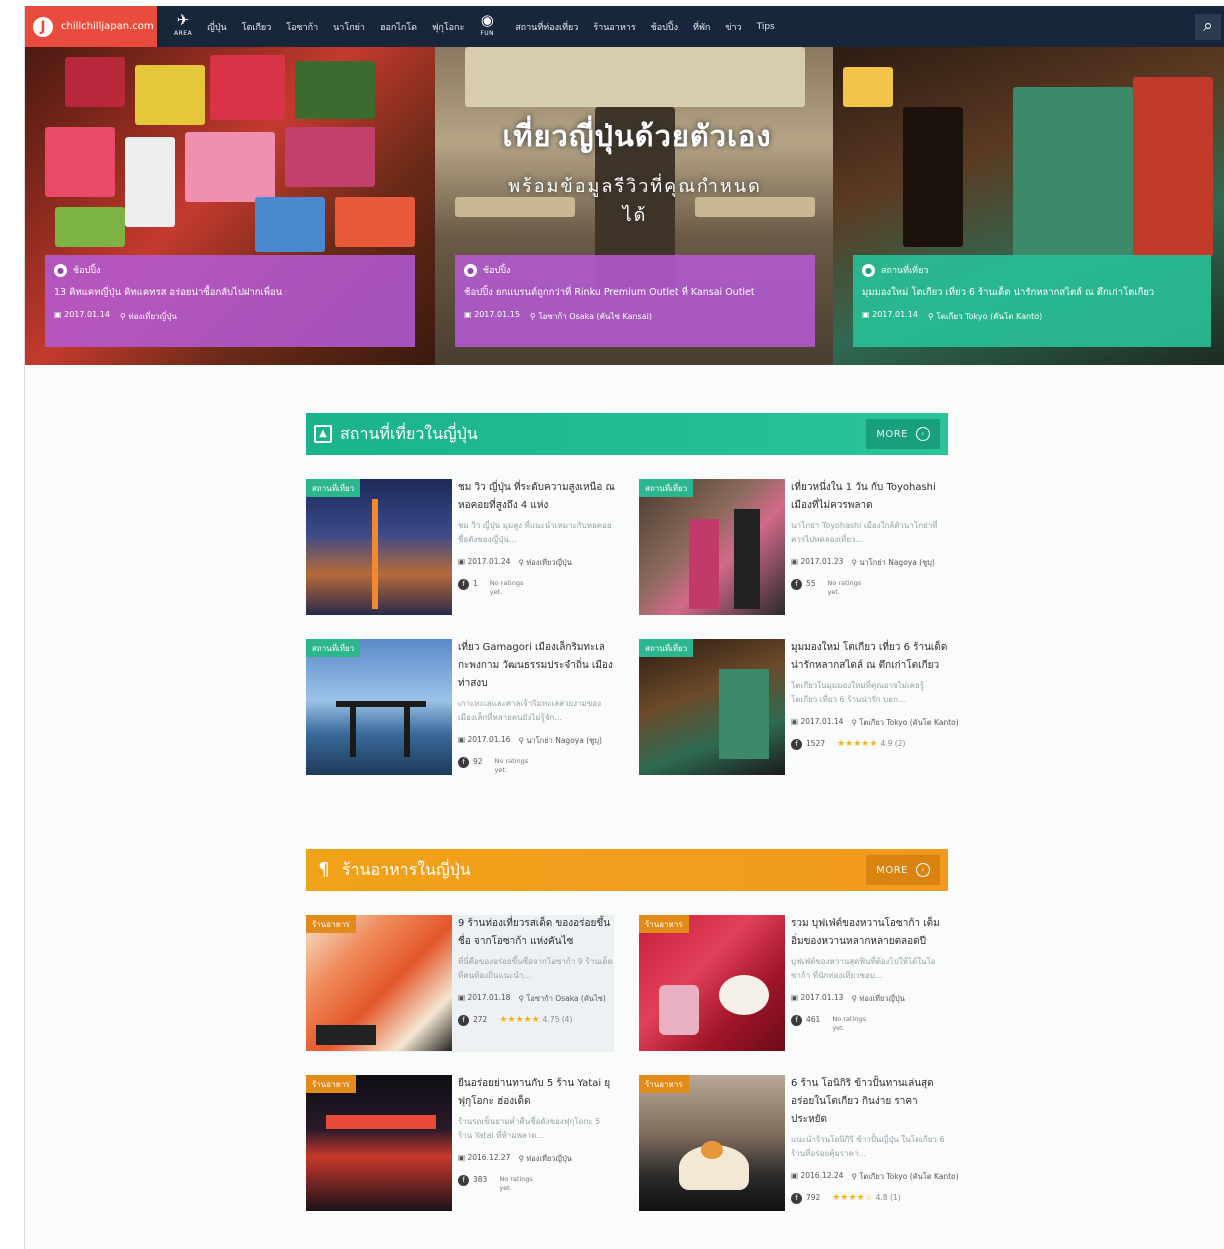  What do you see at coordinates (349, 27) in the screenshot?
I see `nav-link-region: นาโกย่า` at bounding box center [349, 27].